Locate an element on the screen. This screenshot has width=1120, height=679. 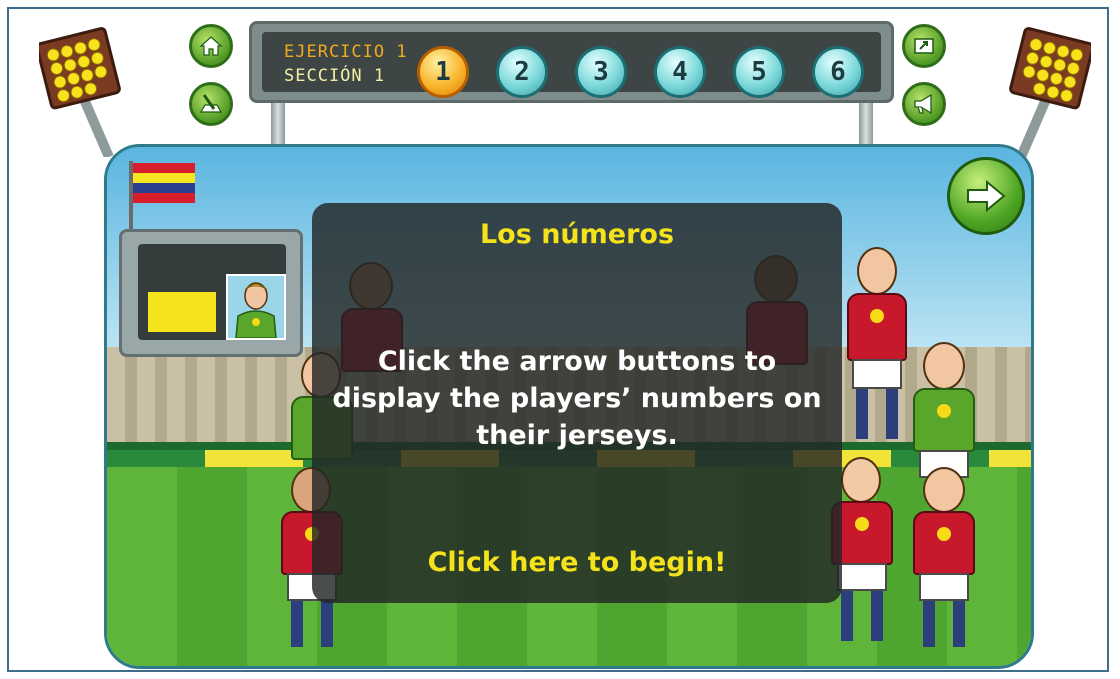
pencil-button is located at coordinates (211, 104).